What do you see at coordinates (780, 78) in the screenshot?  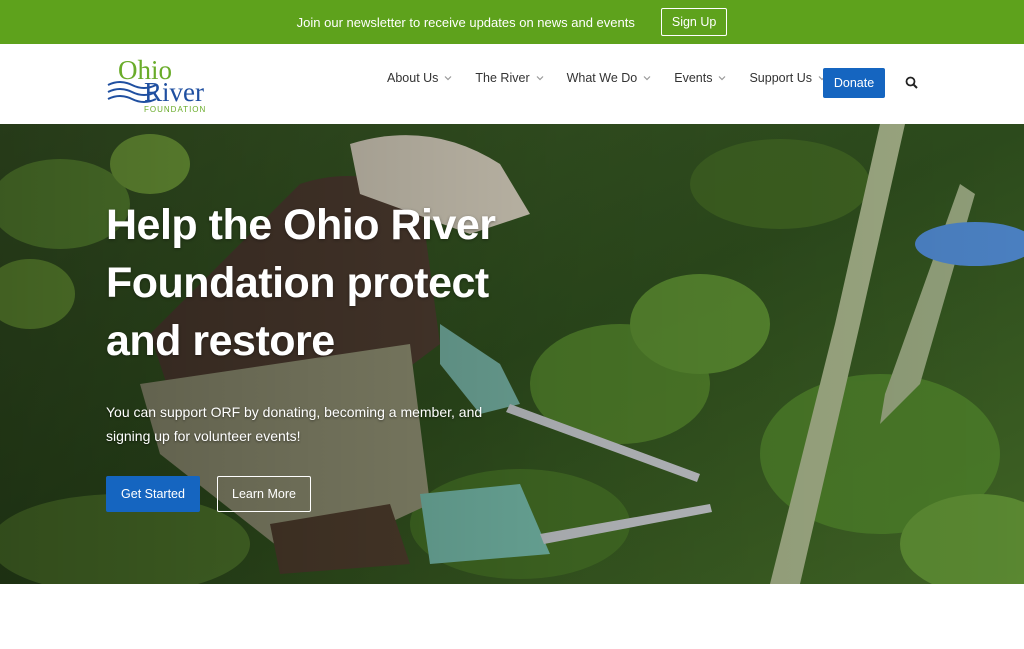 I see `nav-label: Support Us` at bounding box center [780, 78].